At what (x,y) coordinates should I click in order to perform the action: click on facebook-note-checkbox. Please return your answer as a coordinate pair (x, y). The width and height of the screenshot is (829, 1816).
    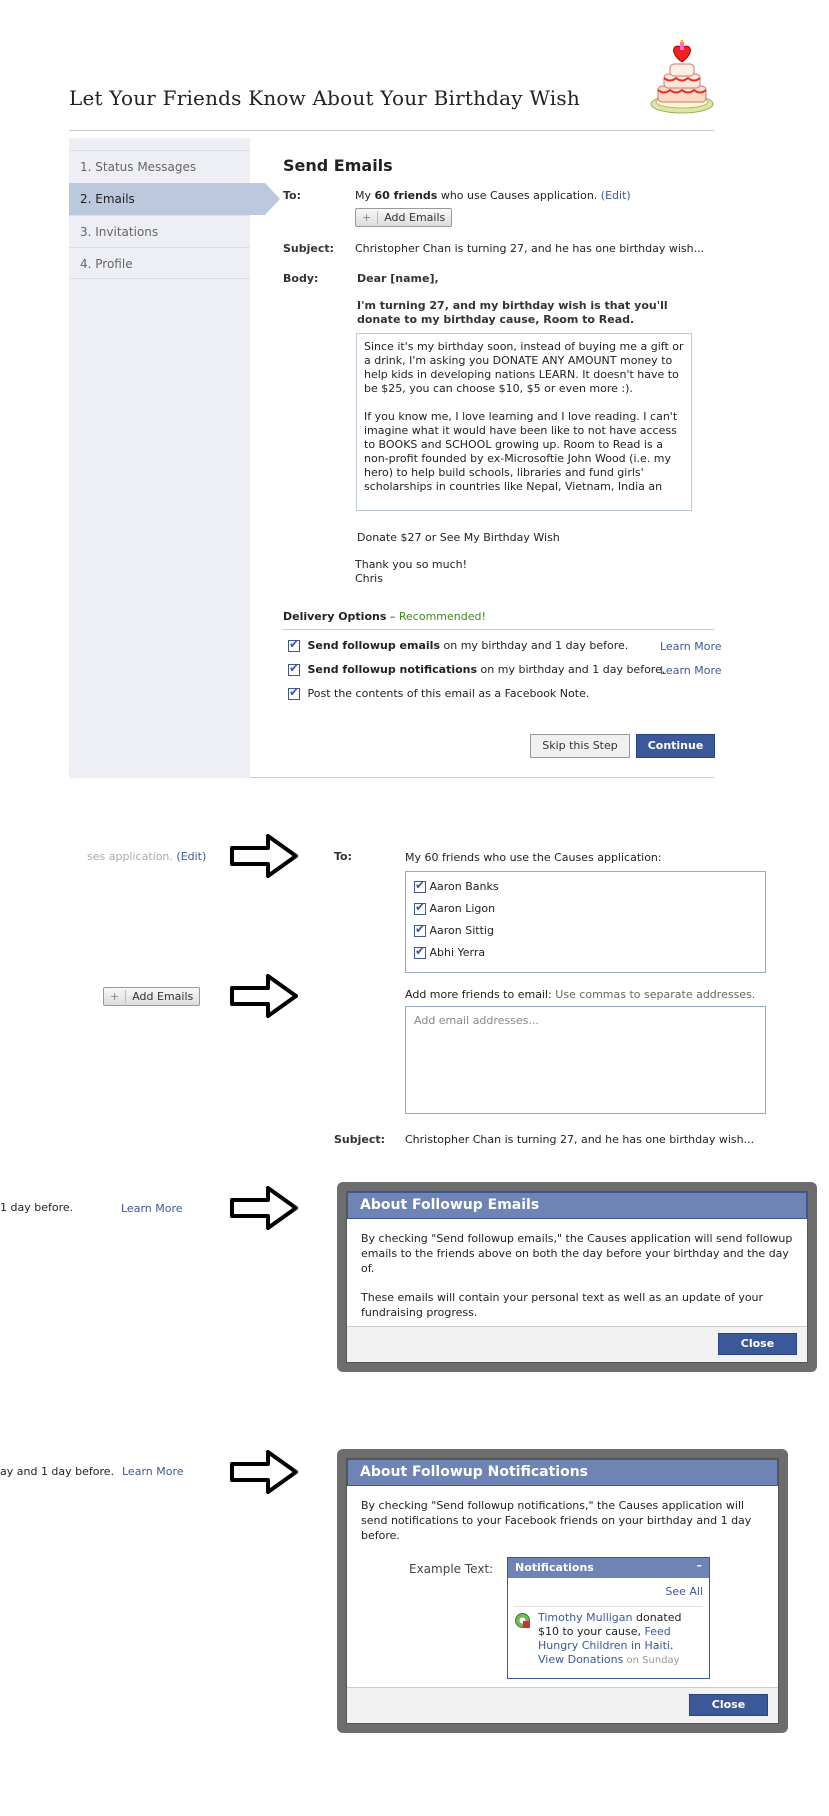
    Looking at the image, I should click on (294, 692).